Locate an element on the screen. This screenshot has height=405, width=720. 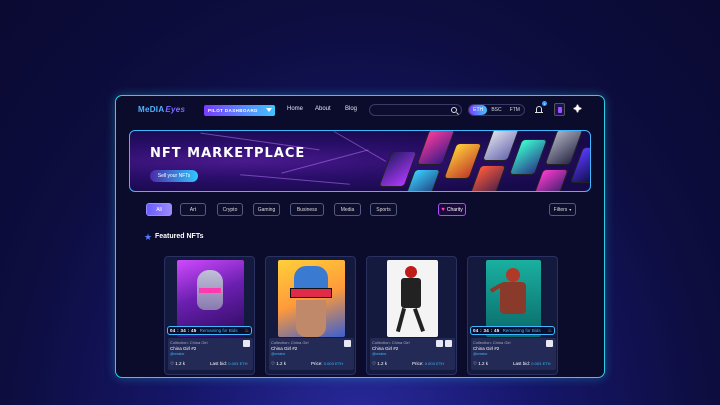
notification-badge: 1 is located at coordinates (544, 103).